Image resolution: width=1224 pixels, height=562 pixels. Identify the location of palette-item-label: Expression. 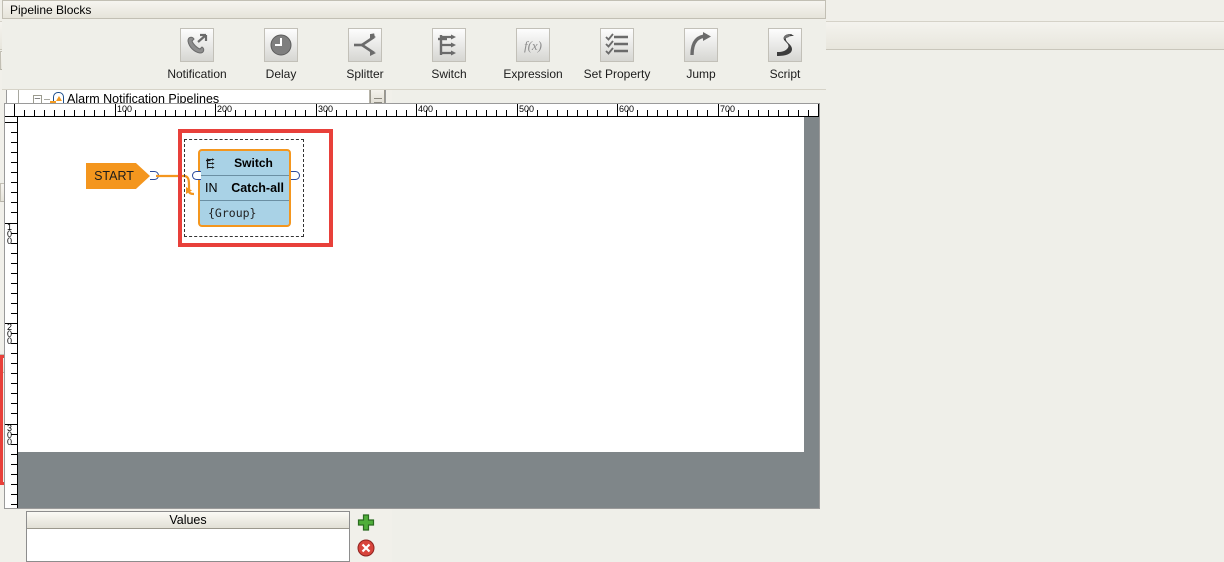
(533, 74).